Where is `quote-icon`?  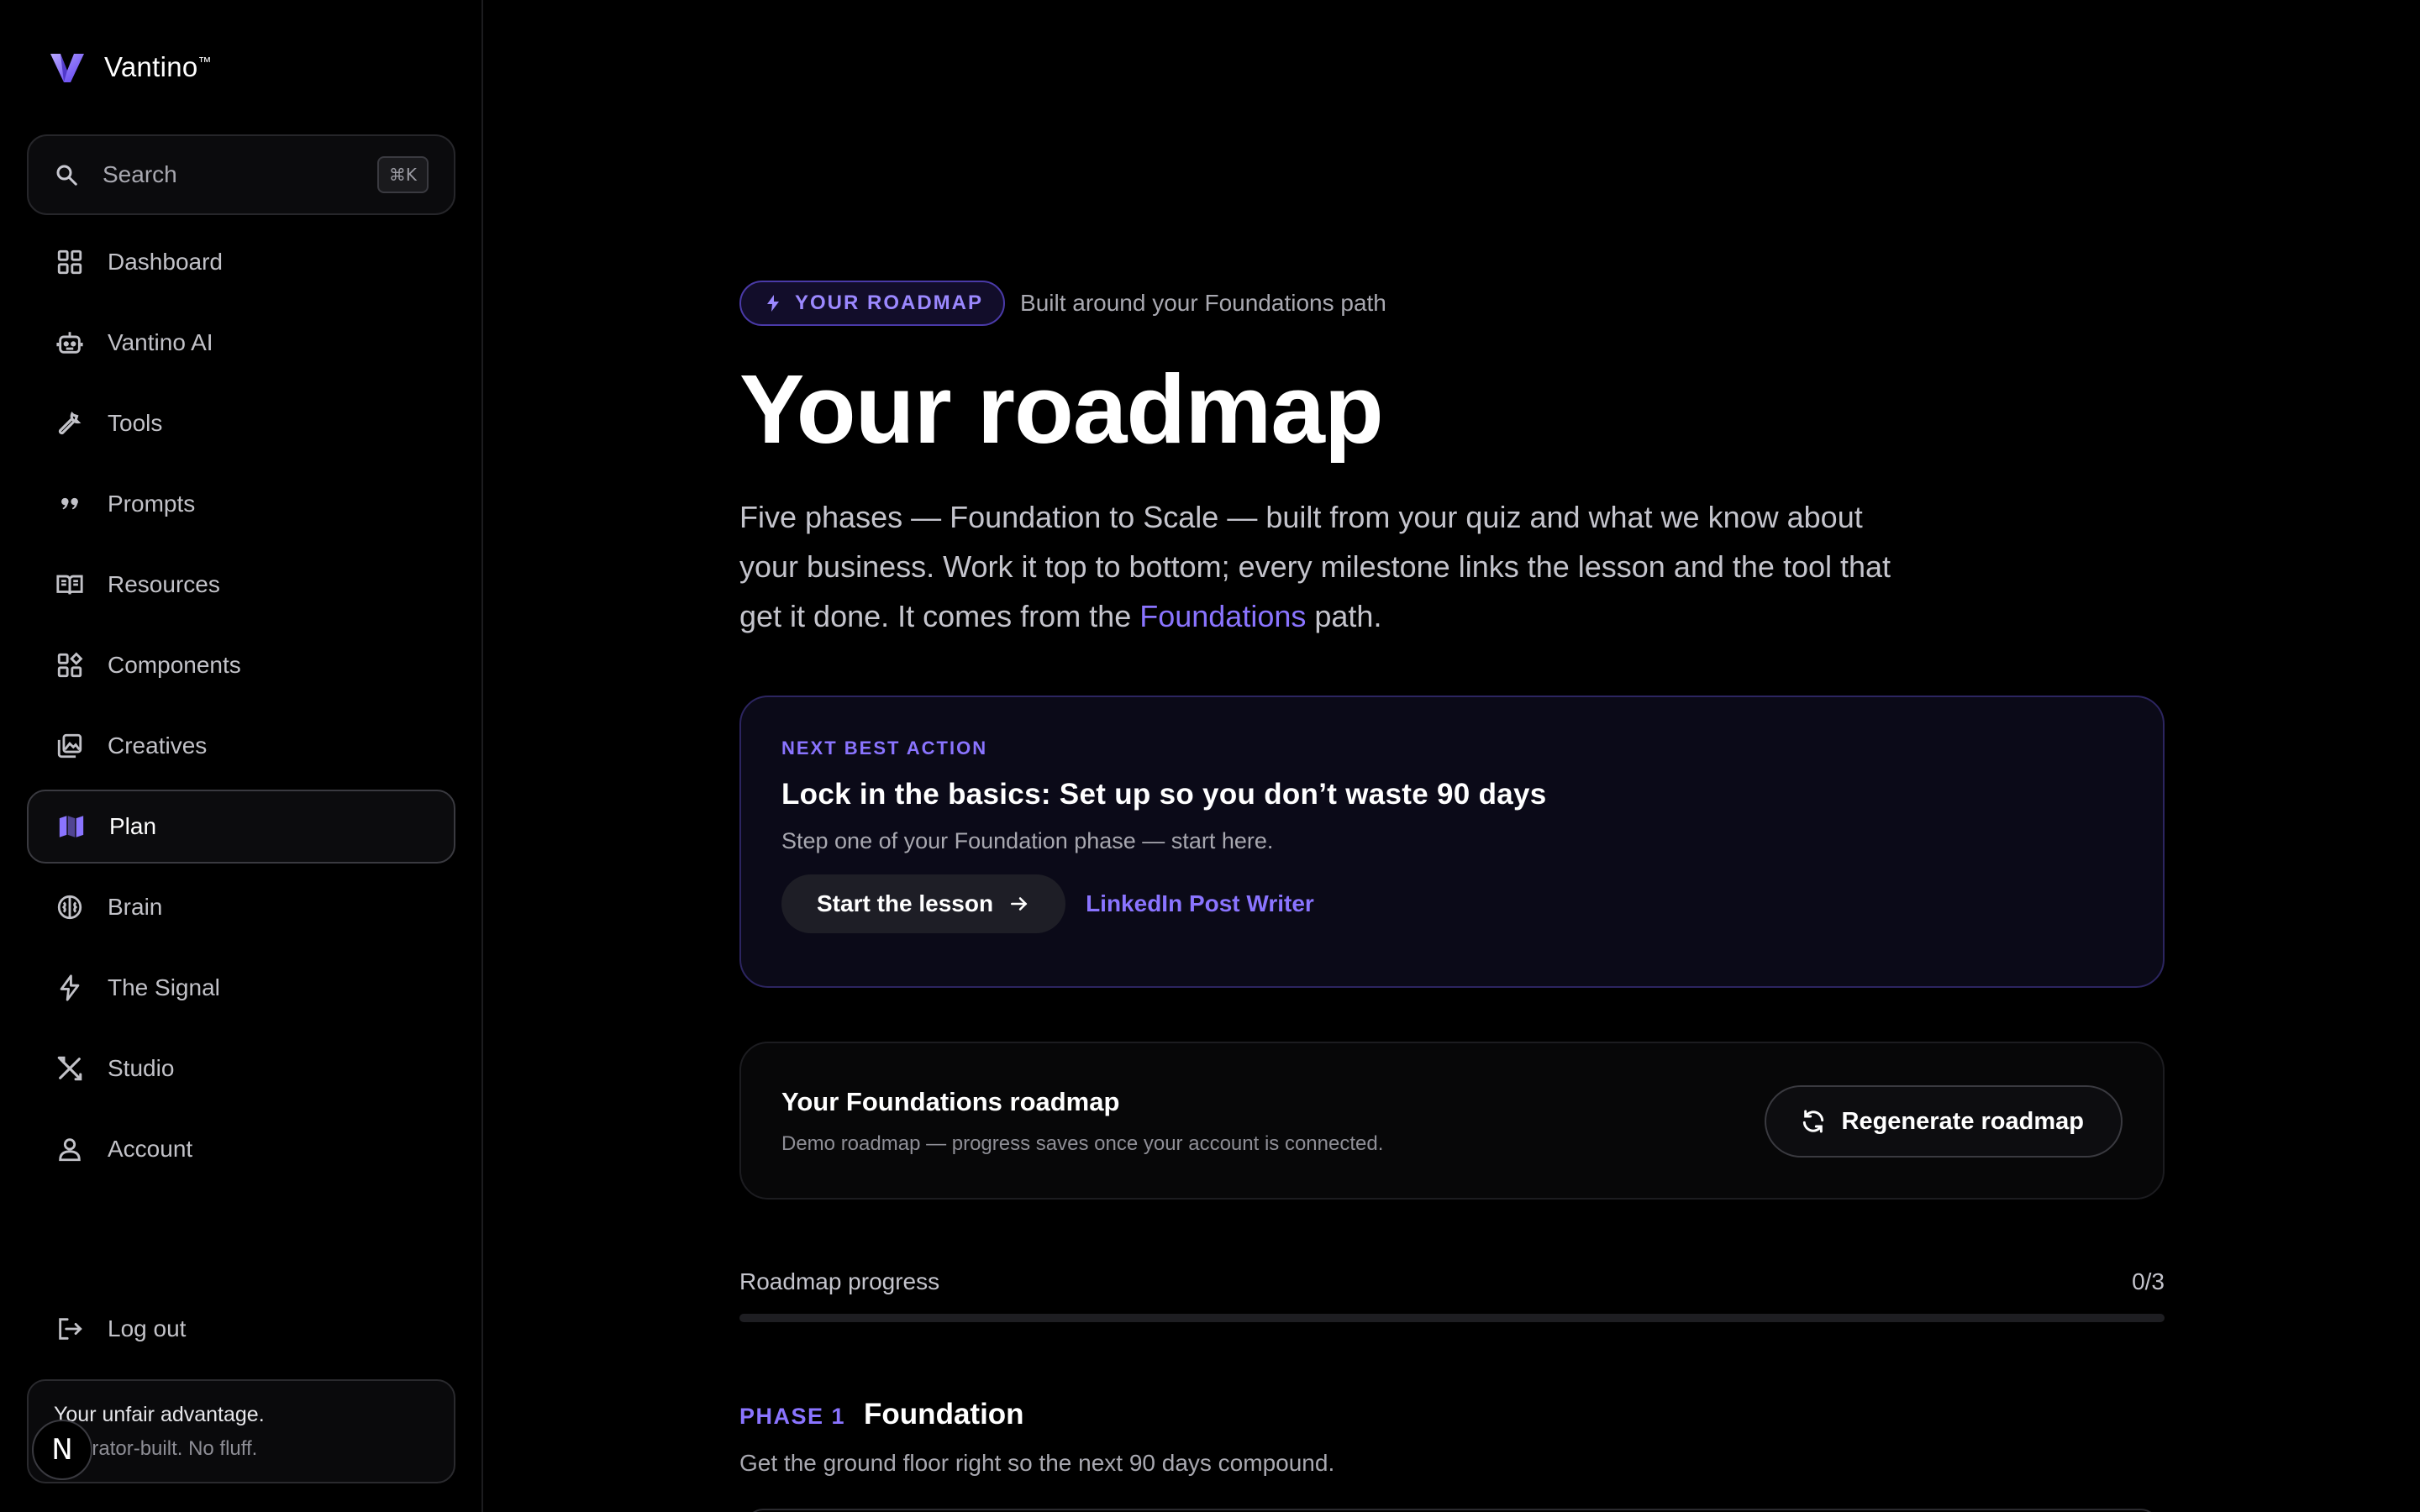 quote-icon is located at coordinates (69, 503).